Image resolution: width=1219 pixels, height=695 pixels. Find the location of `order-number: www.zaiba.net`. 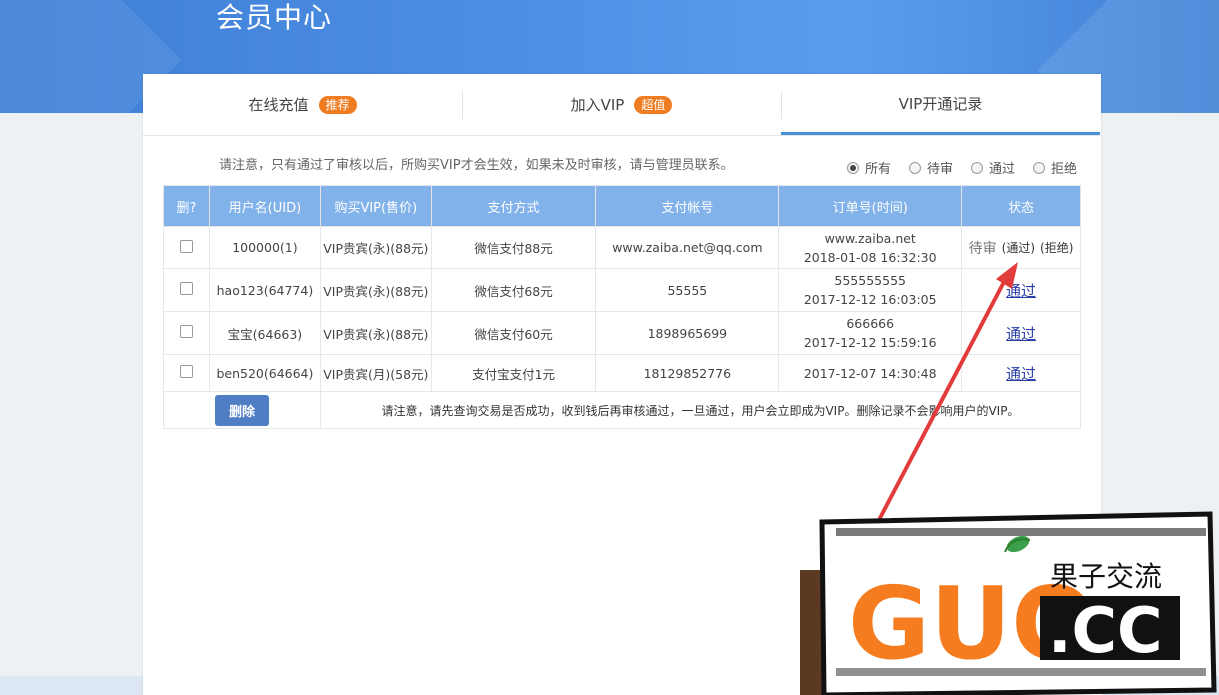

order-number: www.zaiba.net is located at coordinates (870, 238).